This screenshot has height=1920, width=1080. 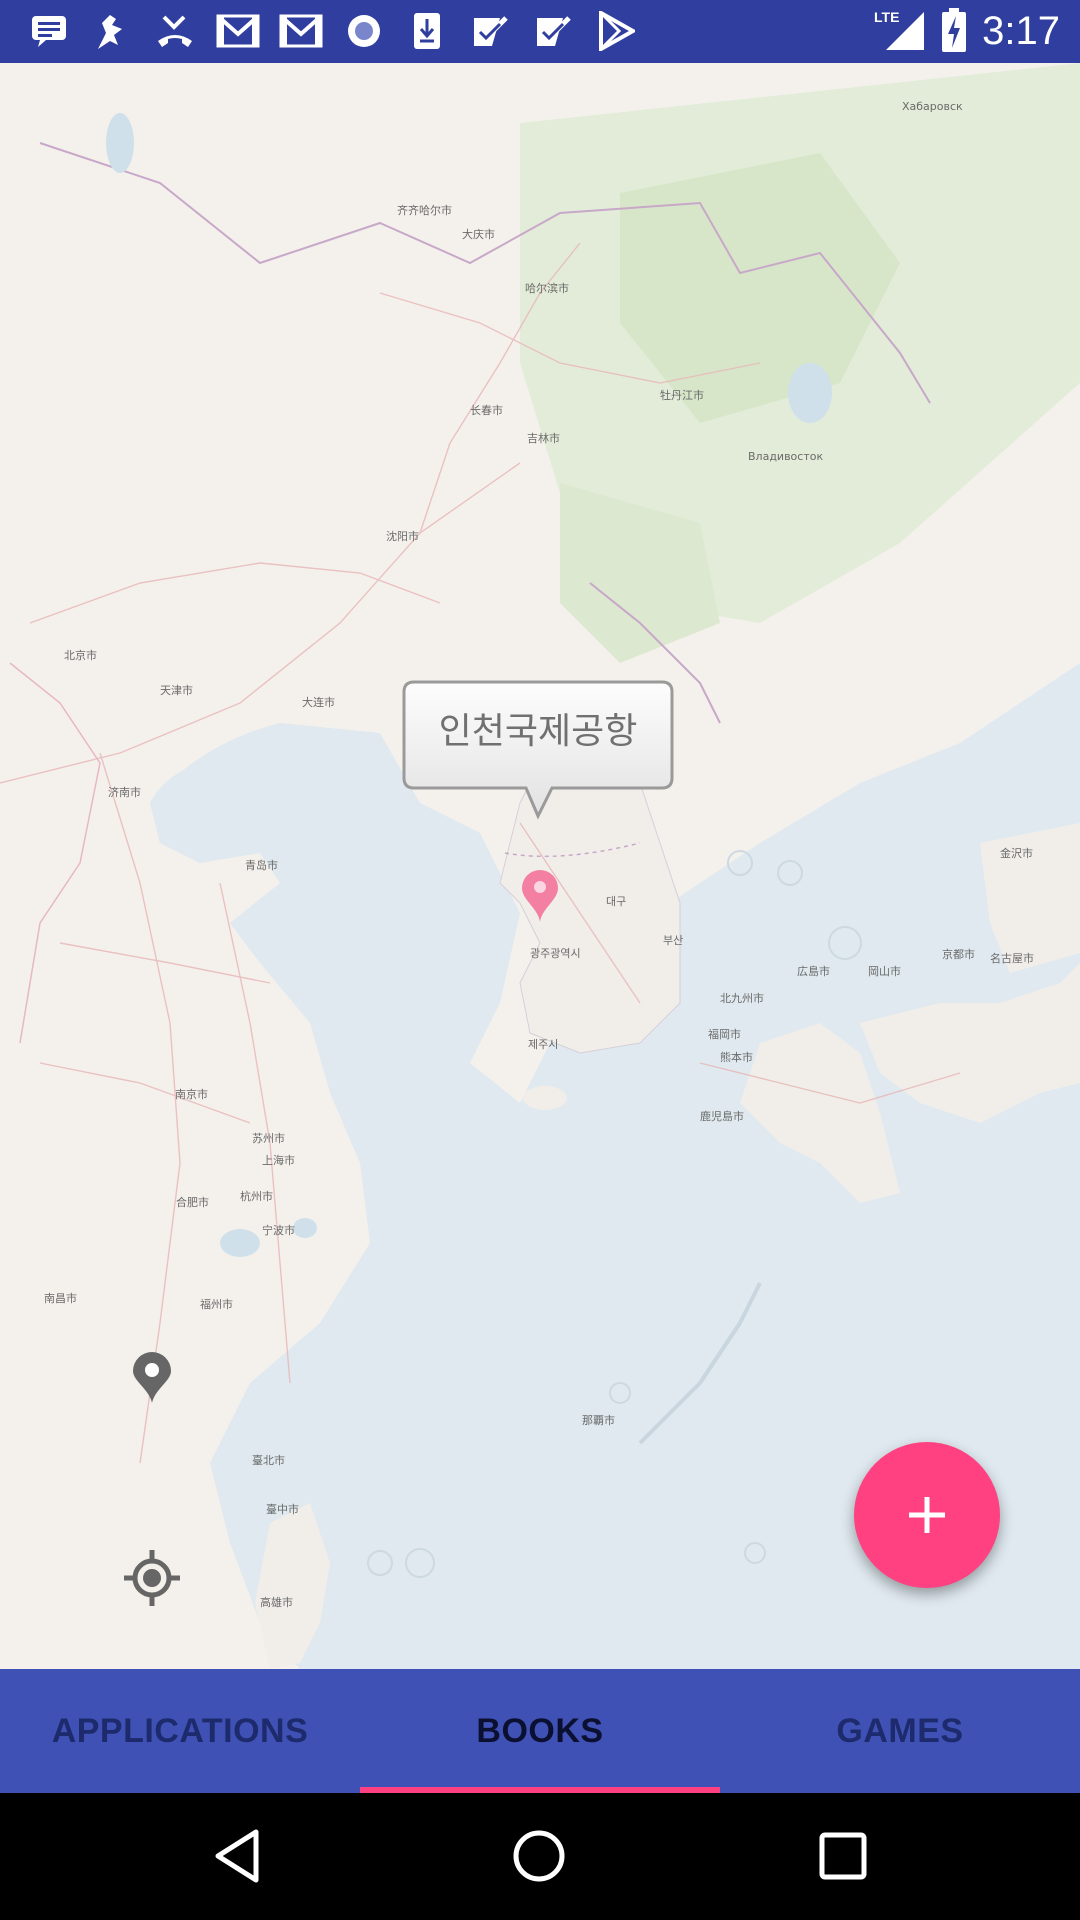 I want to click on plus-icon, so click(x=927, y=1515).